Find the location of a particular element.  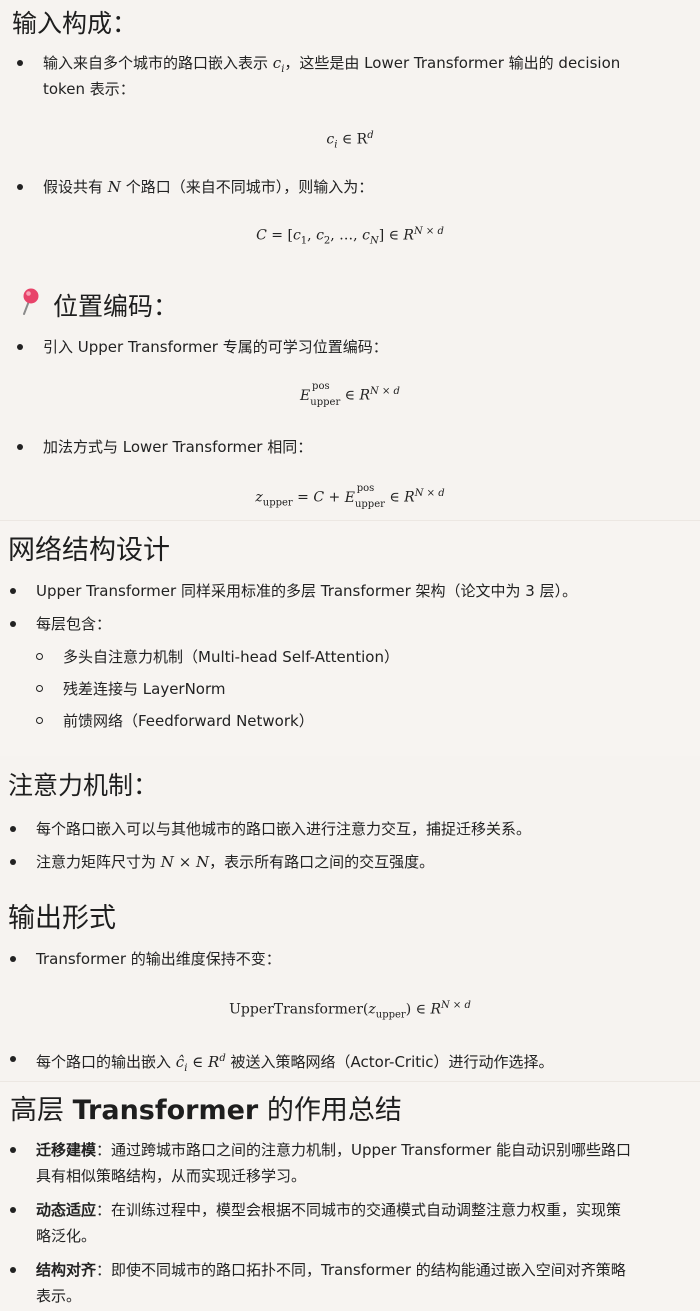

heading-summary: 高层 Transformer 的作用总结 is located at coordinates (355, 1107).